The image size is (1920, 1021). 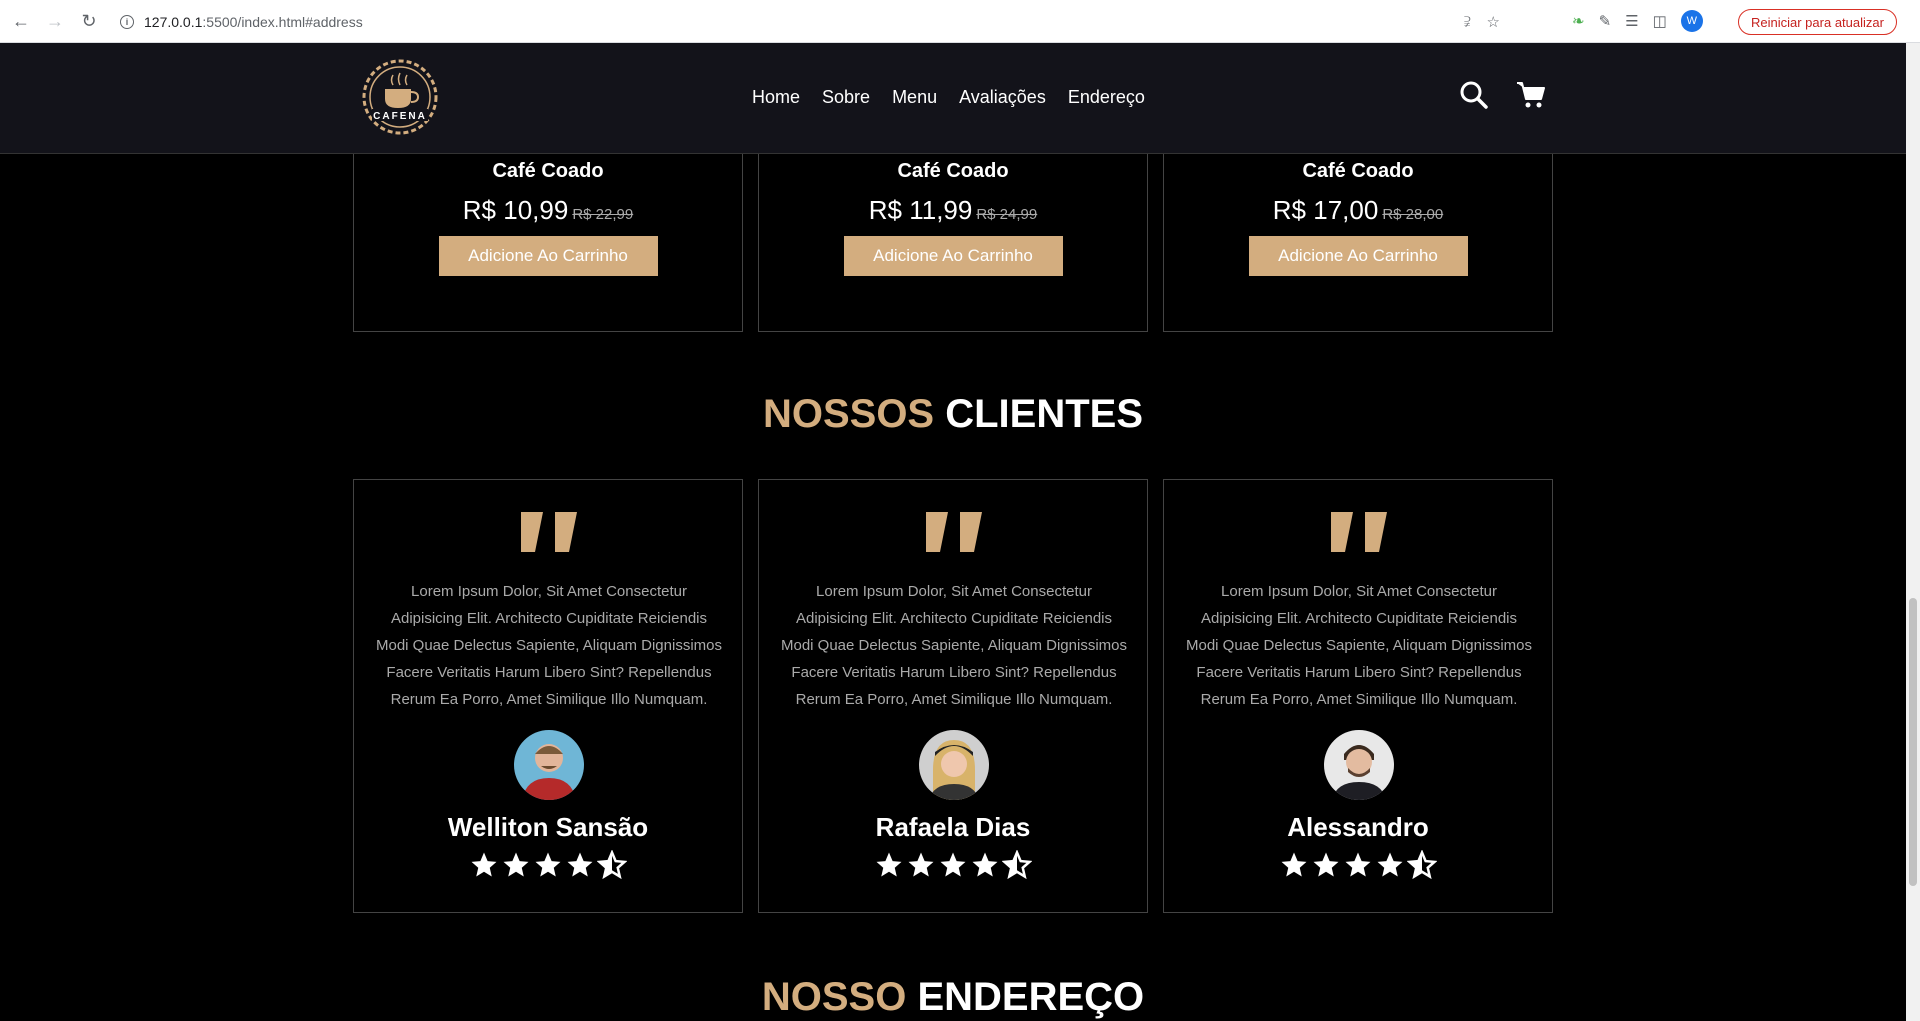 What do you see at coordinates (1002, 97) in the screenshot?
I see `nav-avaliacoes: Avaliações` at bounding box center [1002, 97].